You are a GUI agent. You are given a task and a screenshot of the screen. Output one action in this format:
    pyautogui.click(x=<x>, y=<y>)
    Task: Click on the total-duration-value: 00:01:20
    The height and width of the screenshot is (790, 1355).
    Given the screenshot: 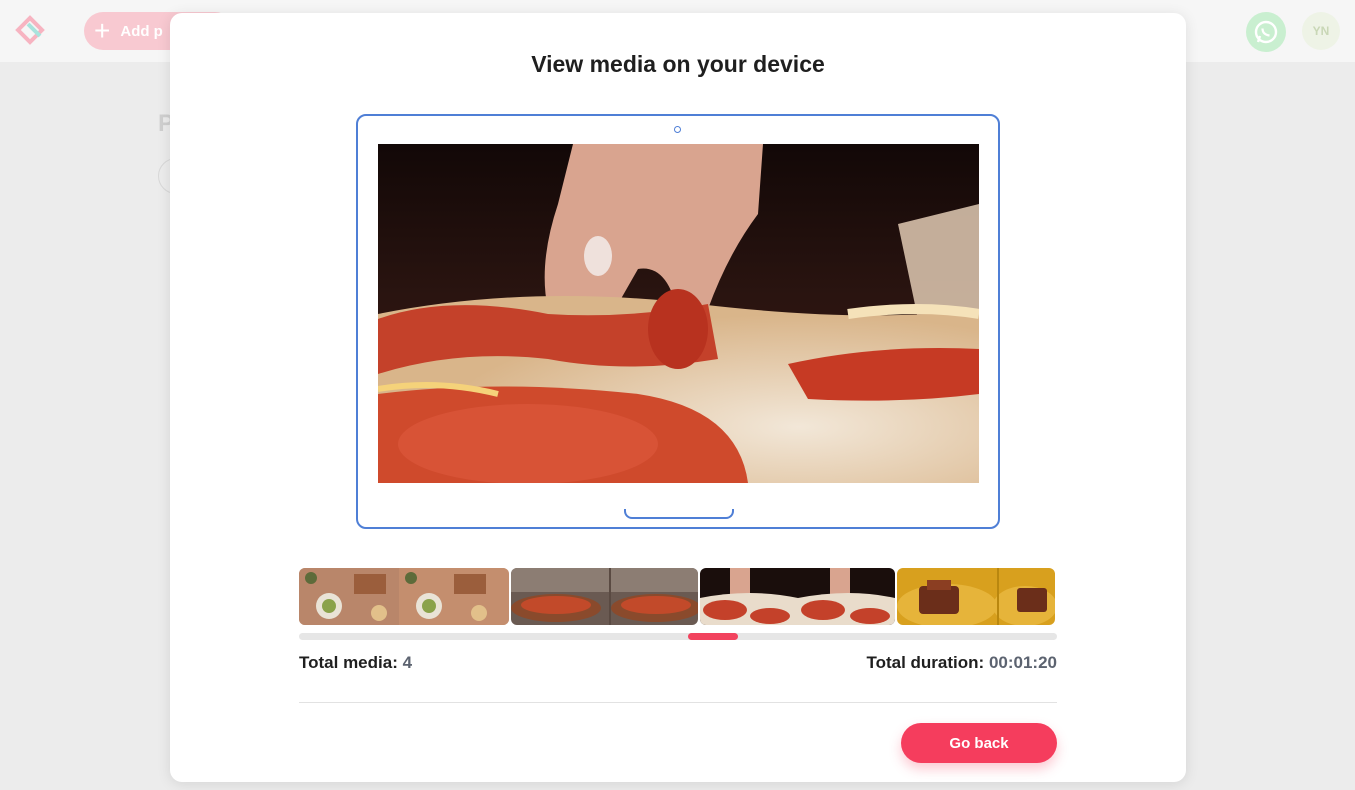 What is the action you would take?
    pyautogui.click(x=1022, y=662)
    